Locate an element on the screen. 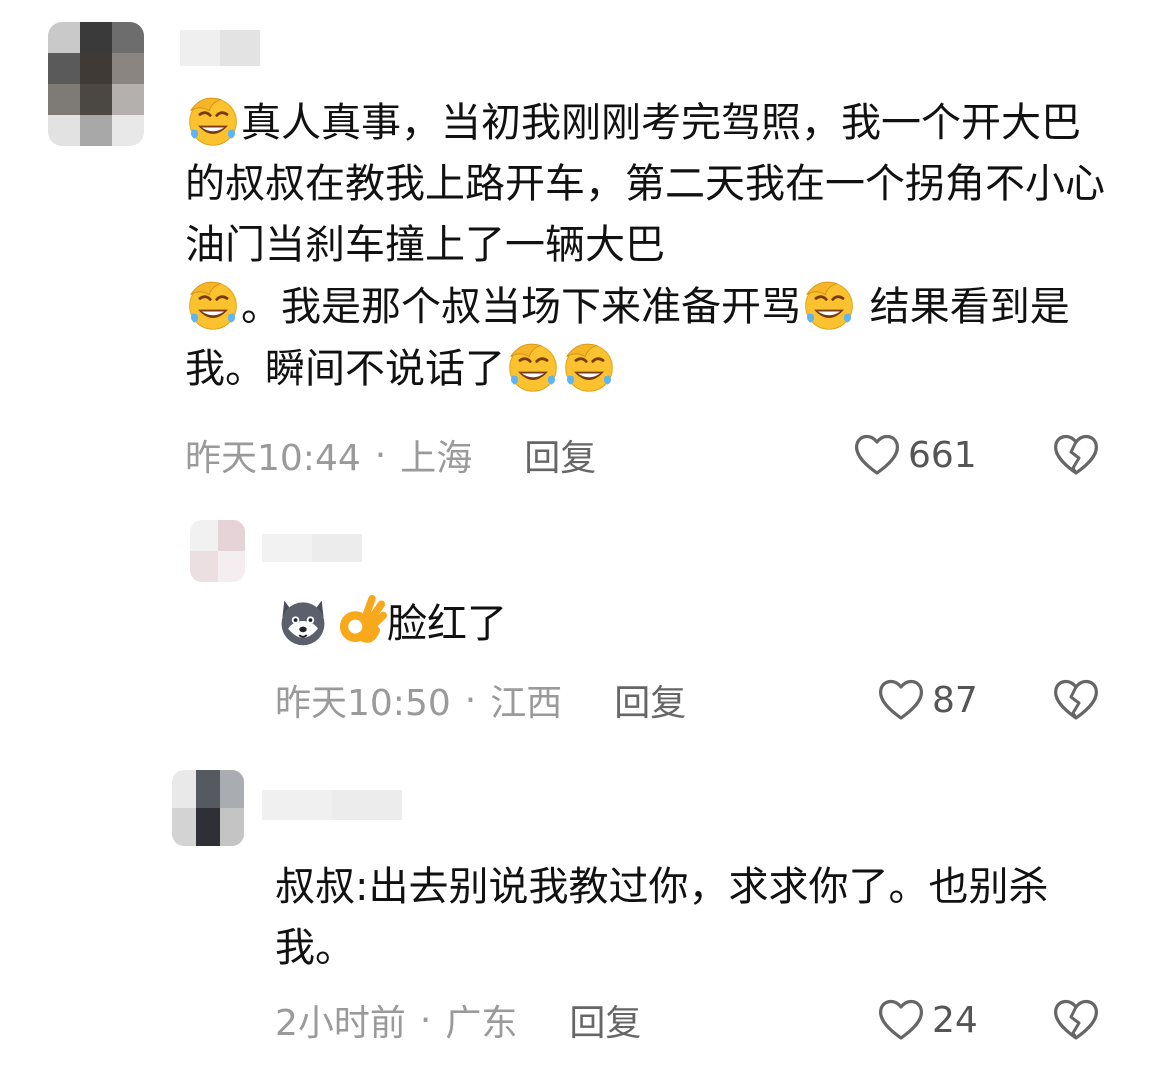  ok-hand-emoji is located at coordinates (363, 618).